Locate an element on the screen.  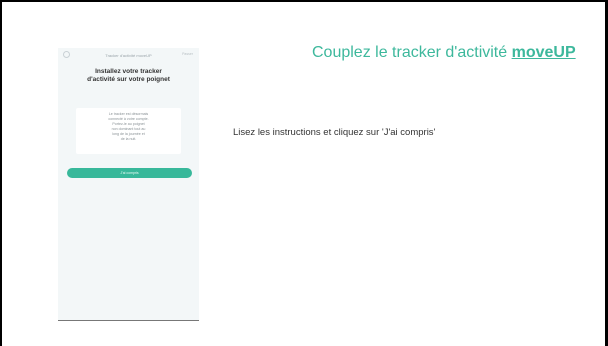
phone-skip-link: Passer is located at coordinates (187, 54).